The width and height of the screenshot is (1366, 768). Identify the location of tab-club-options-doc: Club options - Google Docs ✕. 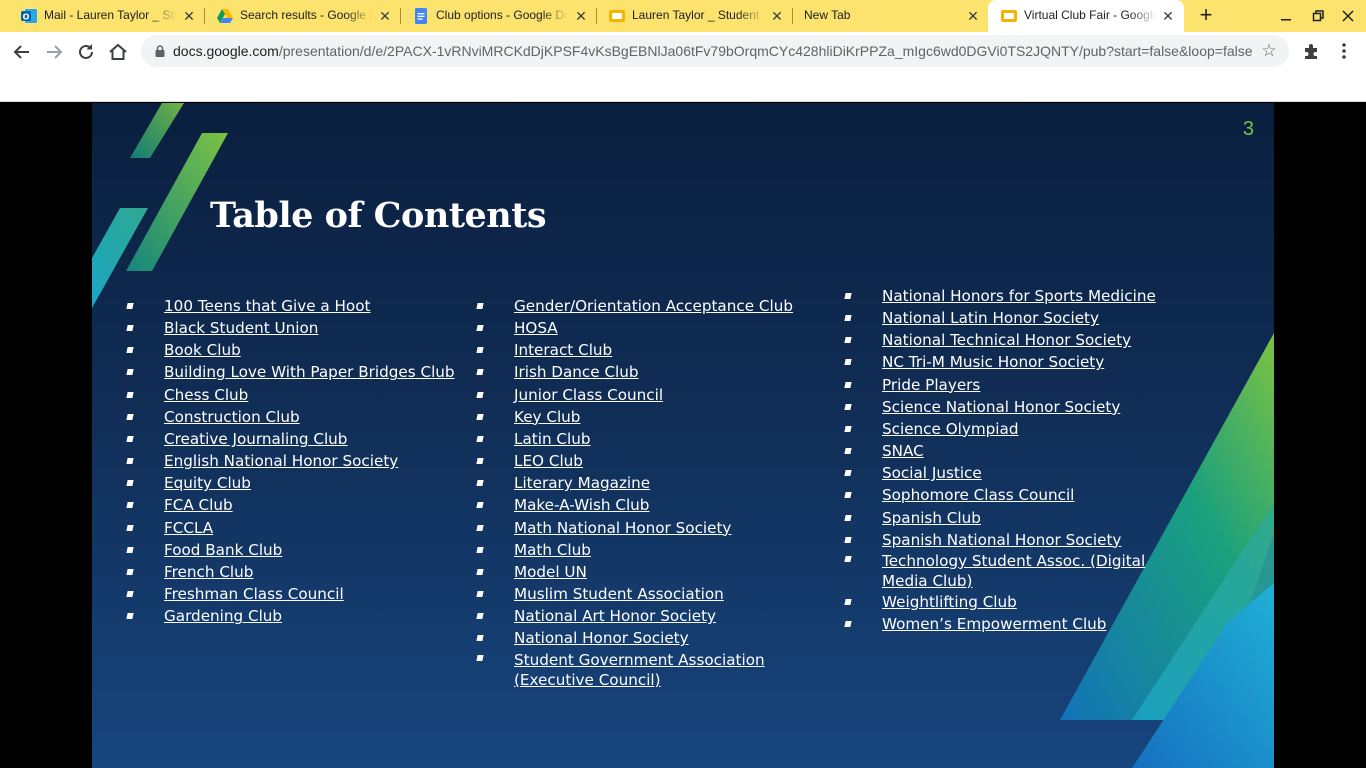
(498, 16).